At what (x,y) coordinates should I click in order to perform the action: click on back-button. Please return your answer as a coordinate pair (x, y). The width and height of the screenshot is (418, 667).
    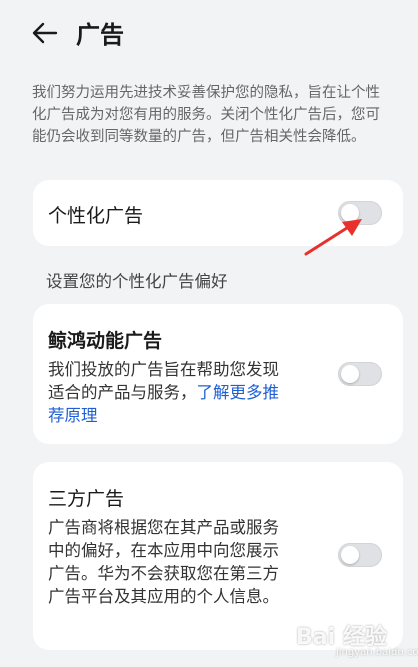
    Looking at the image, I should click on (45, 33).